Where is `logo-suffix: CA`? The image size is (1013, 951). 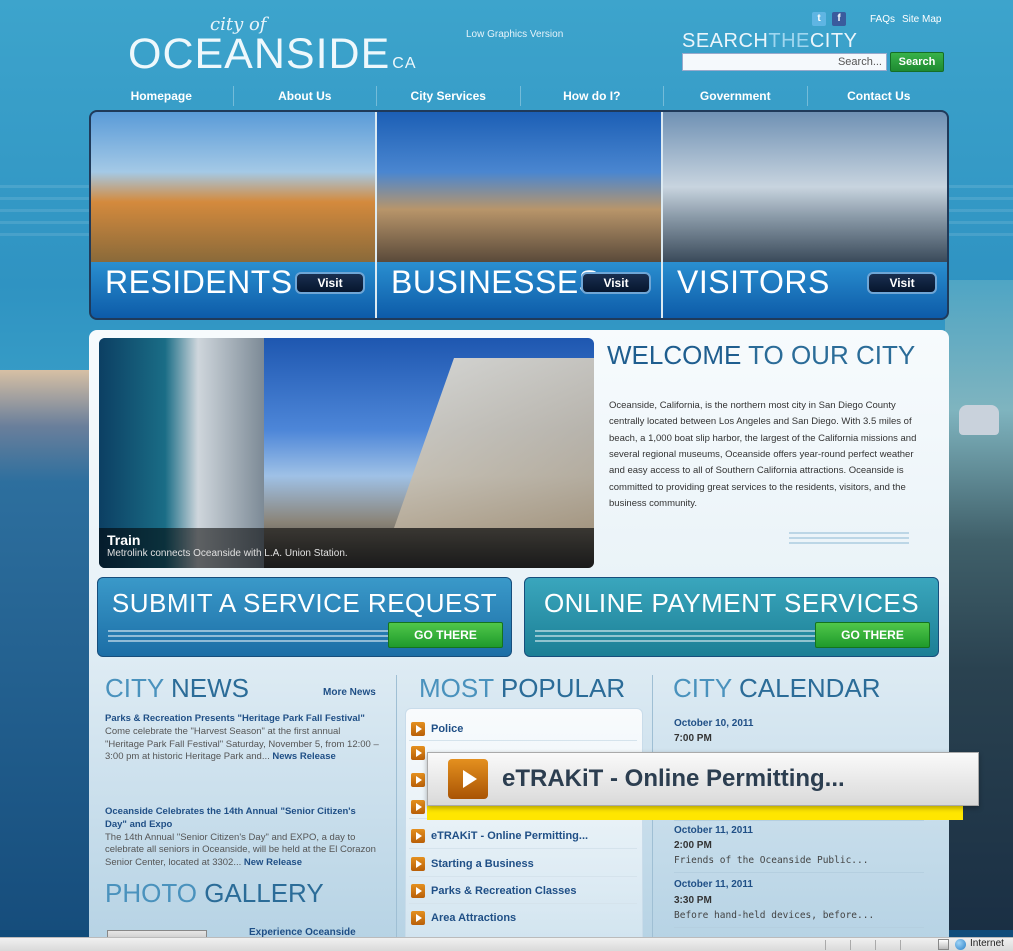 logo-suffix: CA is located at coordinates (404, 63).